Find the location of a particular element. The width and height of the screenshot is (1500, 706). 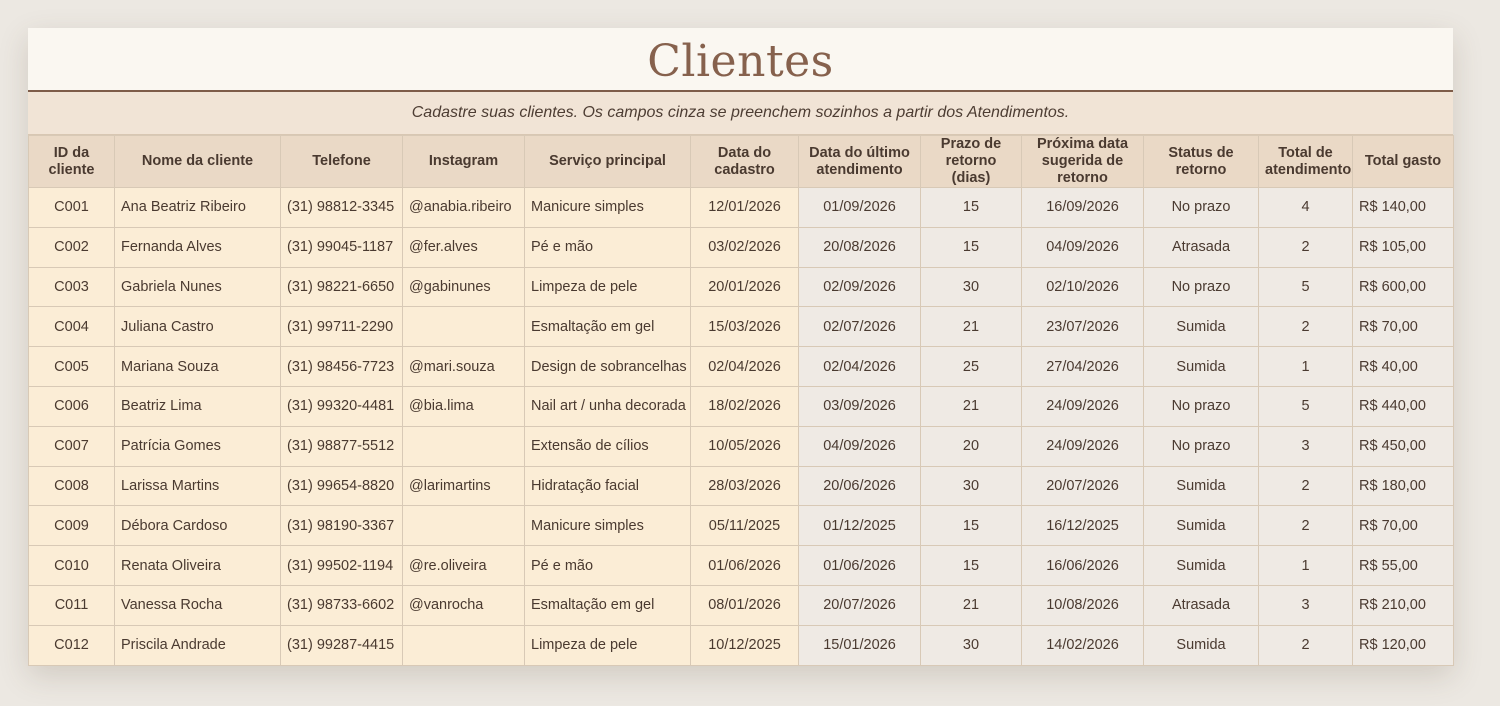

column-header-signup-date: Data do cadastro is located at coordinates (744, 161).